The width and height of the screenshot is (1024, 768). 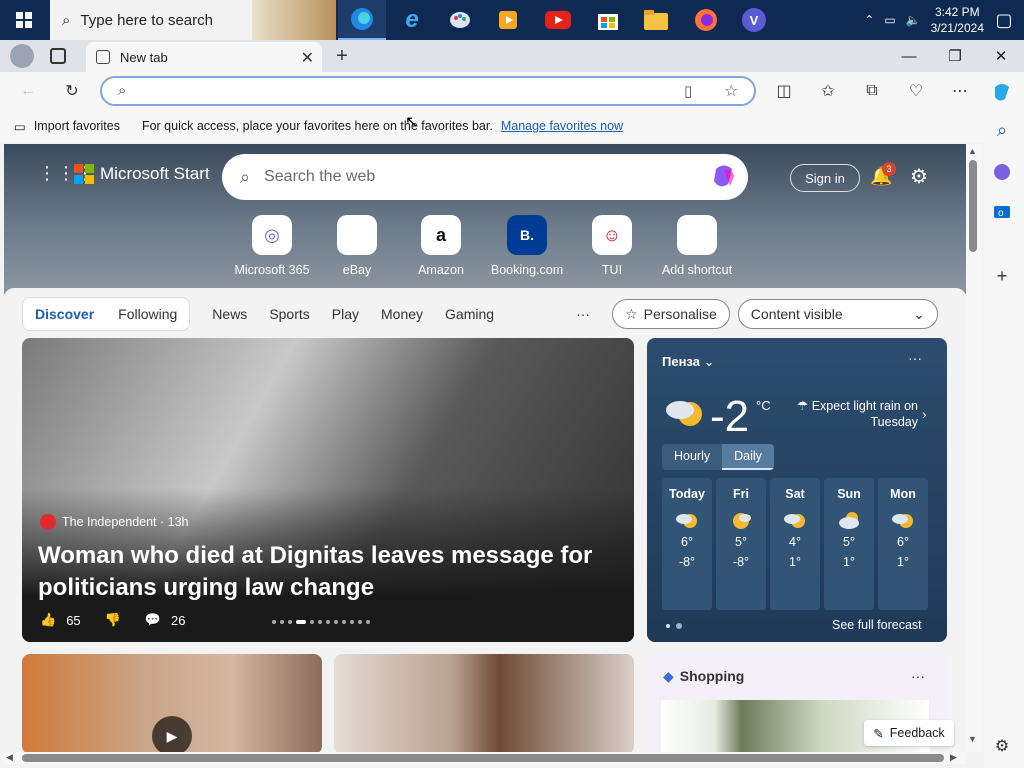 What do you see at coordinates (763, 405) in the screenshot?
I see `temperature-unit: °C` at bounding box center [763, 405].